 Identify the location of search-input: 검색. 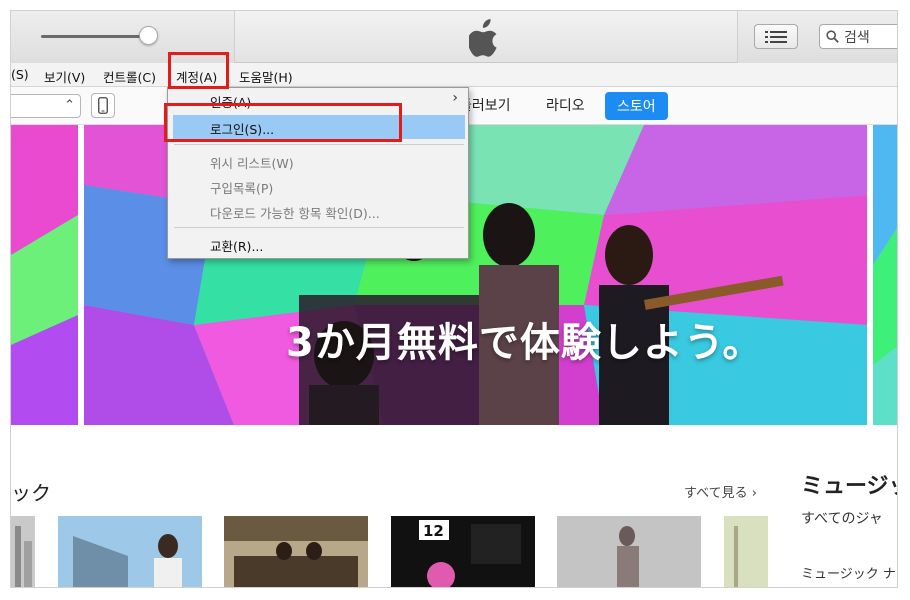
(858, 36).